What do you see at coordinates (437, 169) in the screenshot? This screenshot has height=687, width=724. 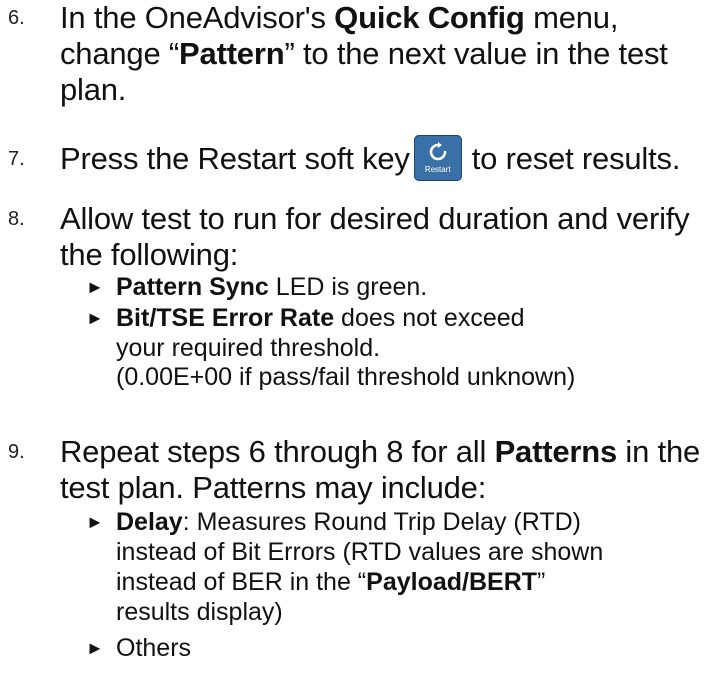 I see `restart-key-label: Restart` at bounding box center [437, 169].